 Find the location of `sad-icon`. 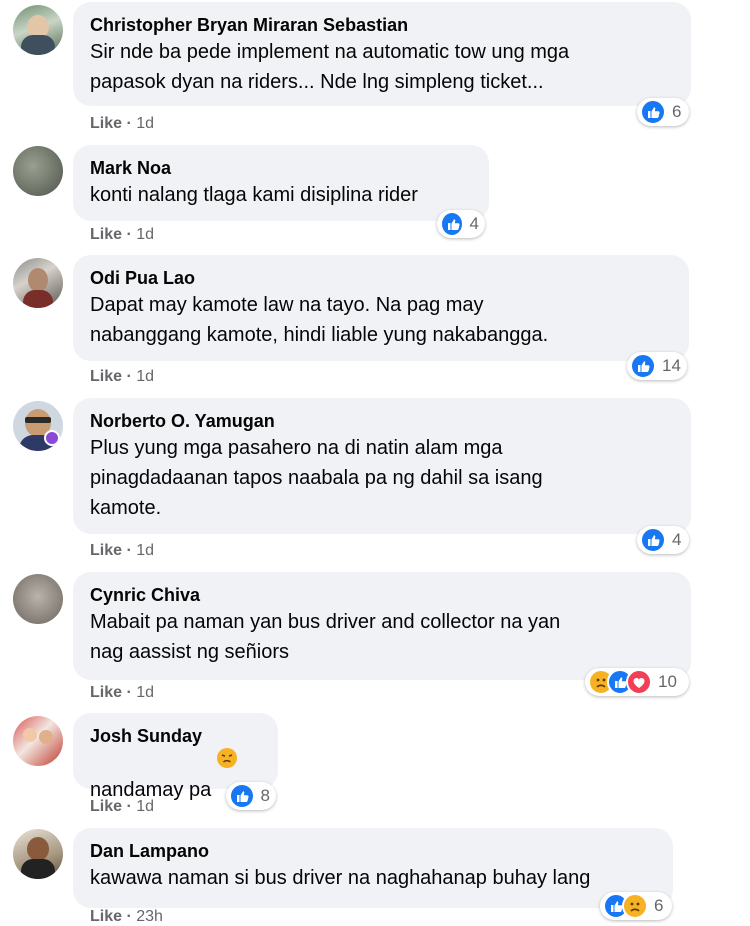

sad-icon is located at coordinates (635, 906).